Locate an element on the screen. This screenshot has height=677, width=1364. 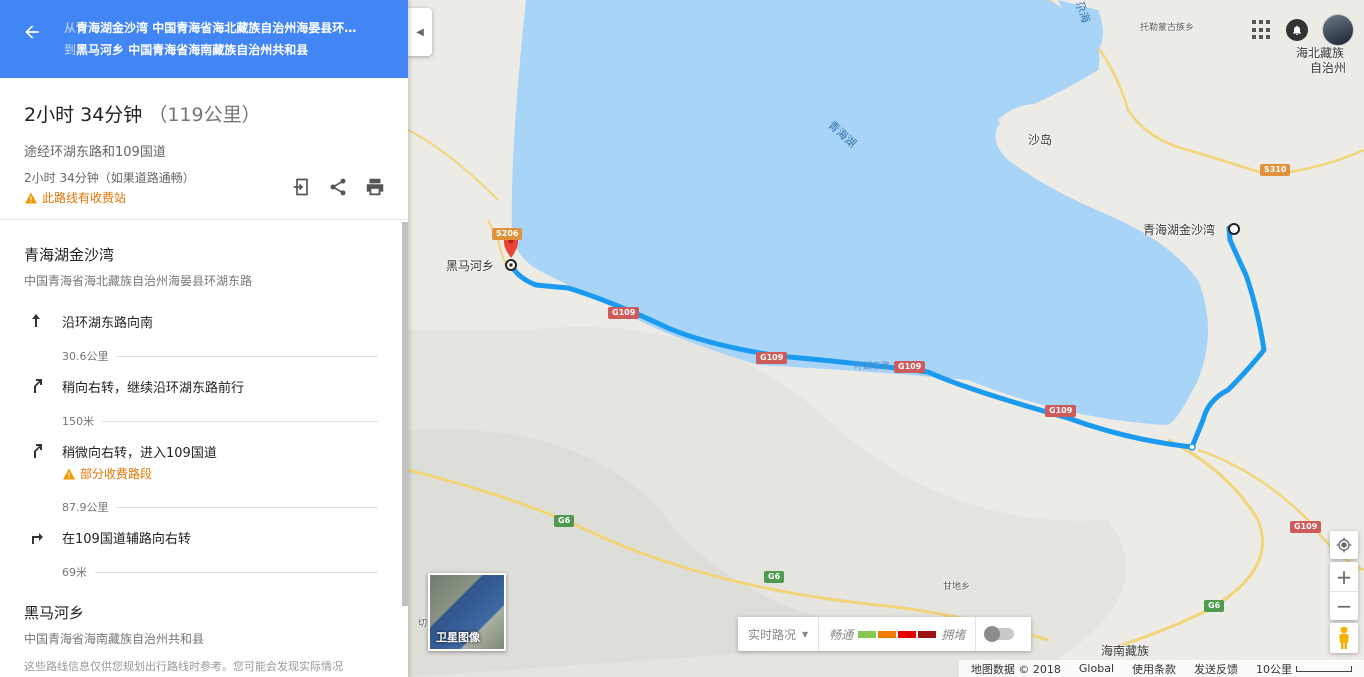
dropdown-arrow-icon: ▼ is located at coordinates (805, 634).